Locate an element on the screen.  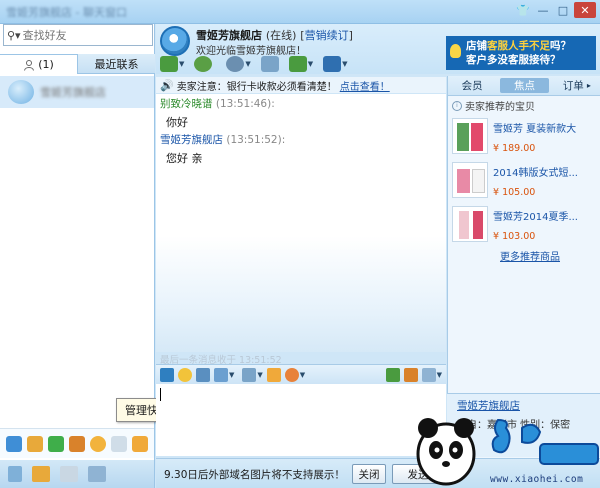
promo-text: 吗？ is located at coordinates (560, 46).